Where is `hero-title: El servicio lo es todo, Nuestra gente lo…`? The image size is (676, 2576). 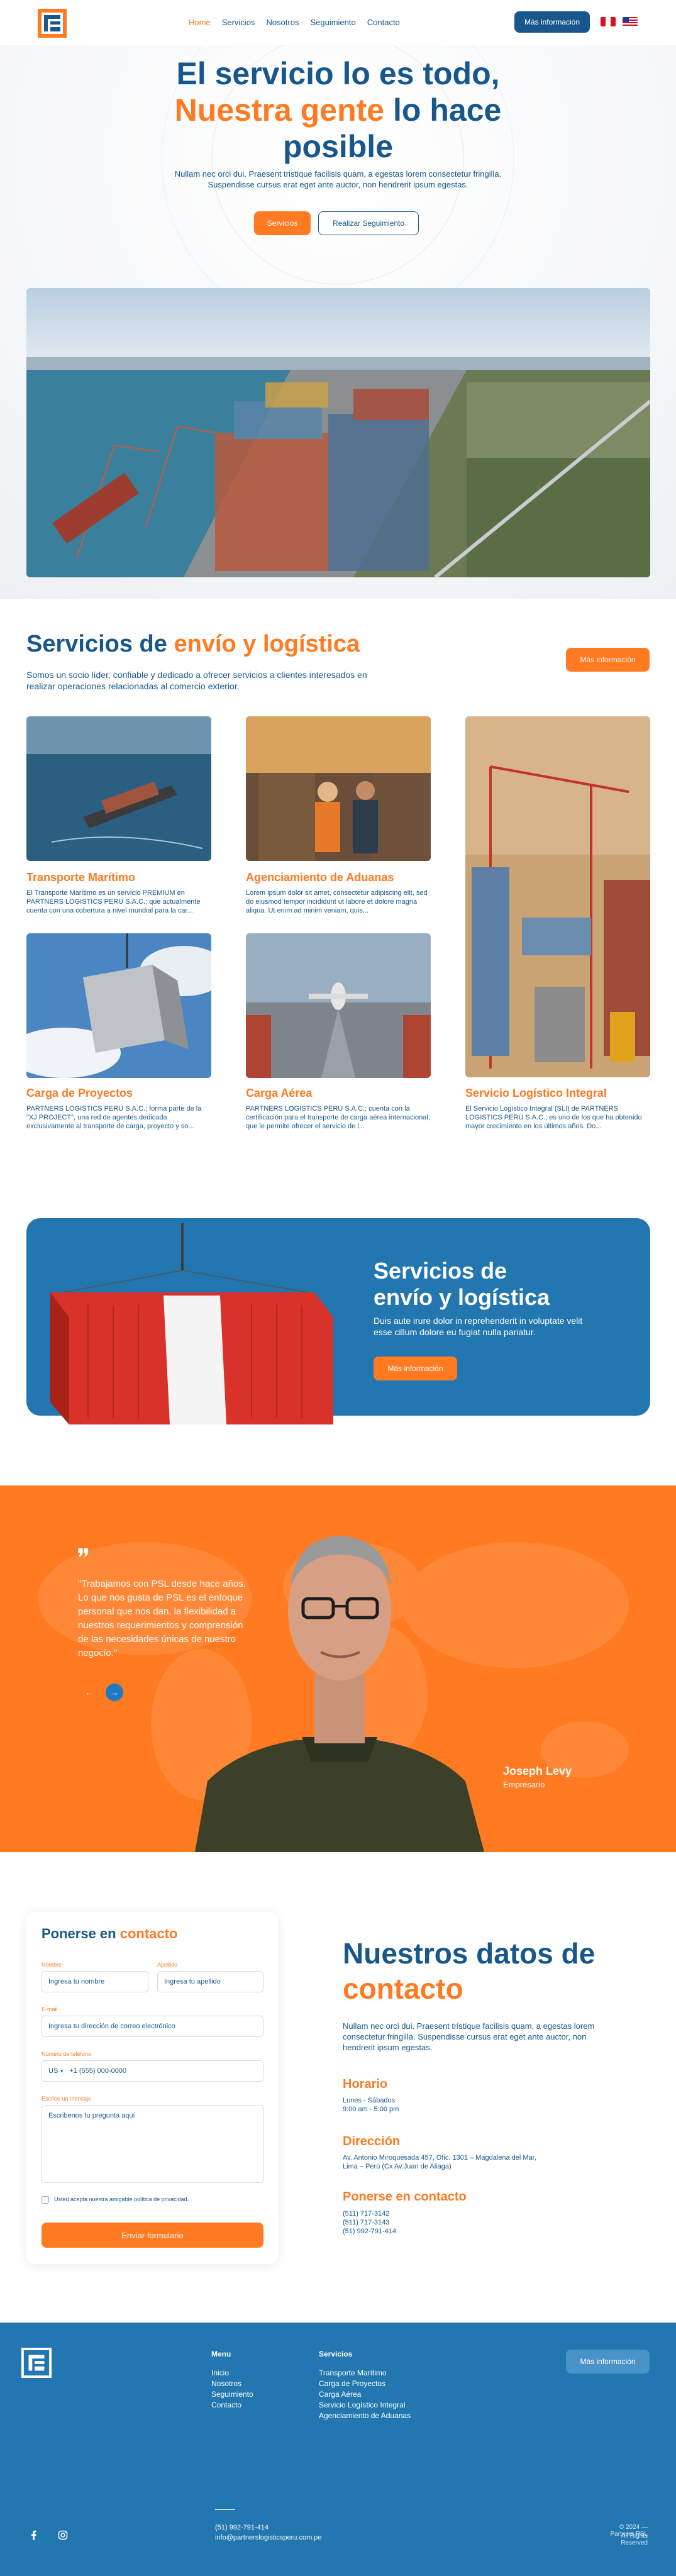 hero-title: El servicio lo es todo, Nuestra gente lo… is located at coordinates (338, 110).